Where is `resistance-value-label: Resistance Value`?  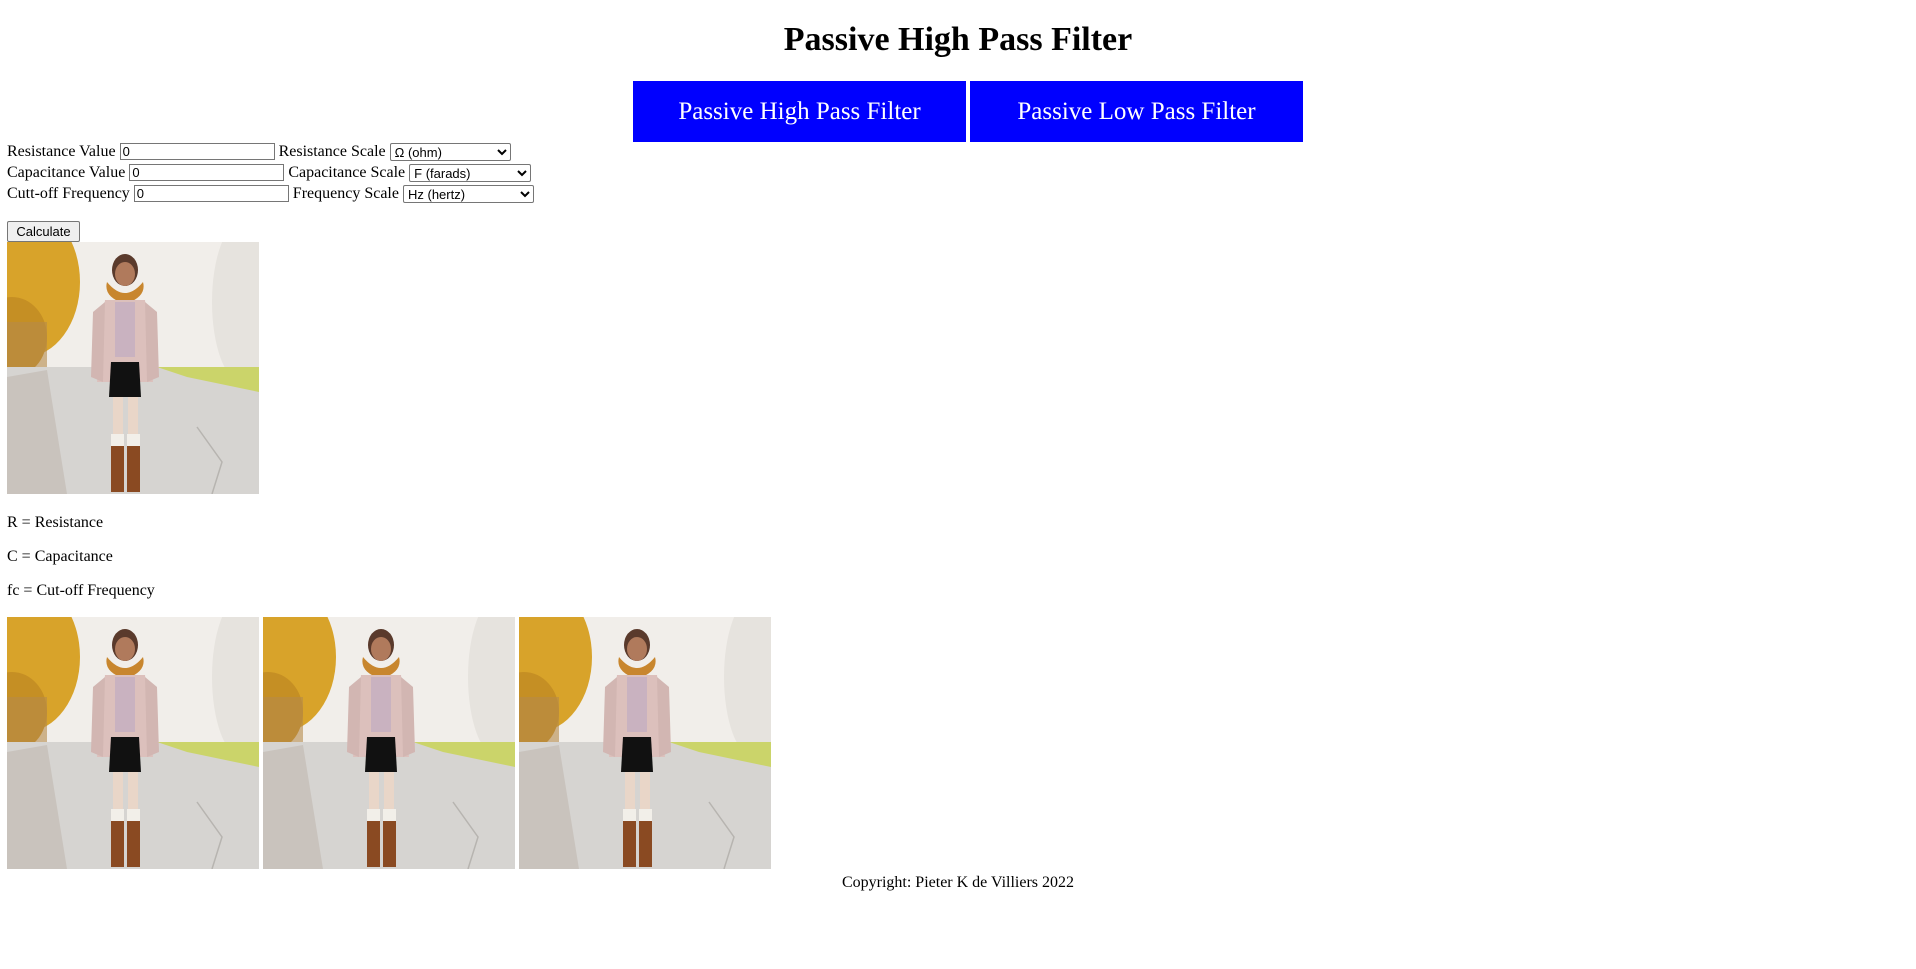 resistance-value-label: Resistance Value is located at coordinates (61, 151).